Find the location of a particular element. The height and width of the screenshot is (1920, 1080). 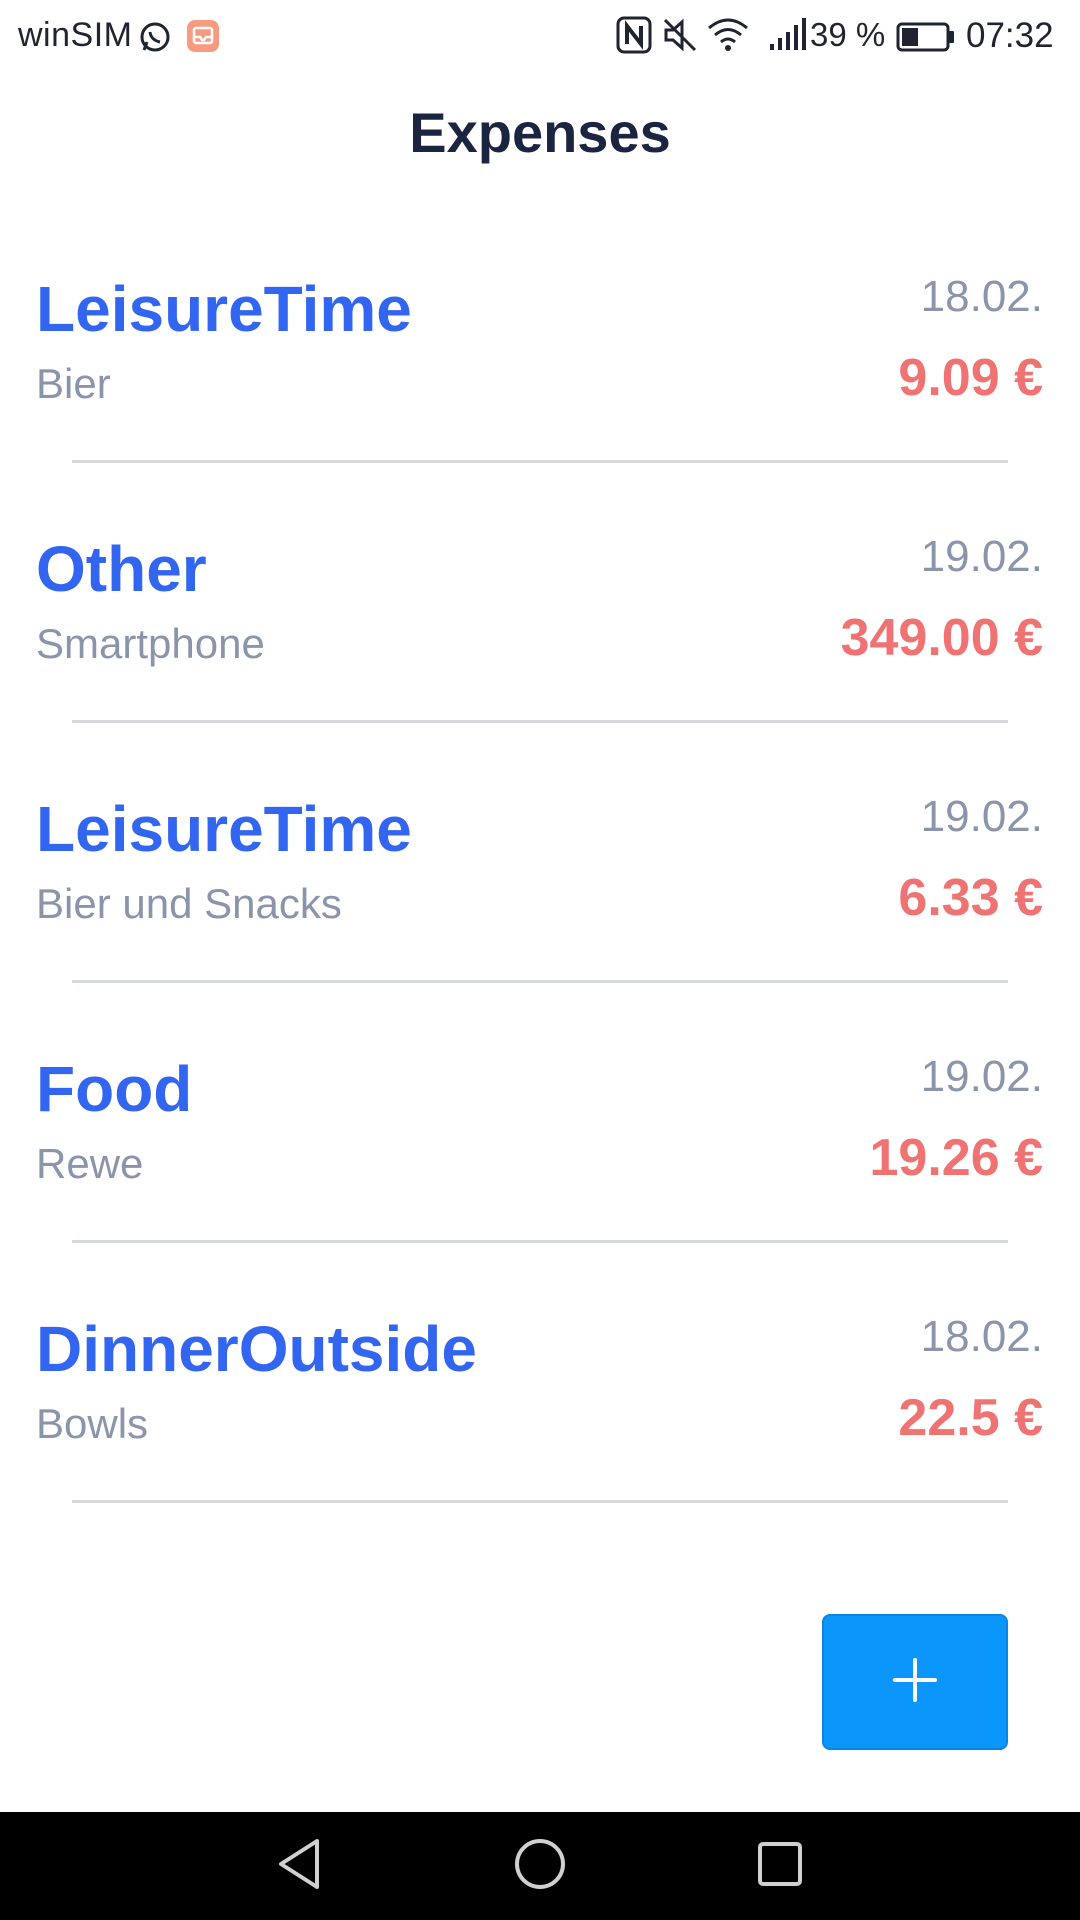

expense-item: Food Rewe 19.02. 19.26 € is located at coordinates (540, 1140).